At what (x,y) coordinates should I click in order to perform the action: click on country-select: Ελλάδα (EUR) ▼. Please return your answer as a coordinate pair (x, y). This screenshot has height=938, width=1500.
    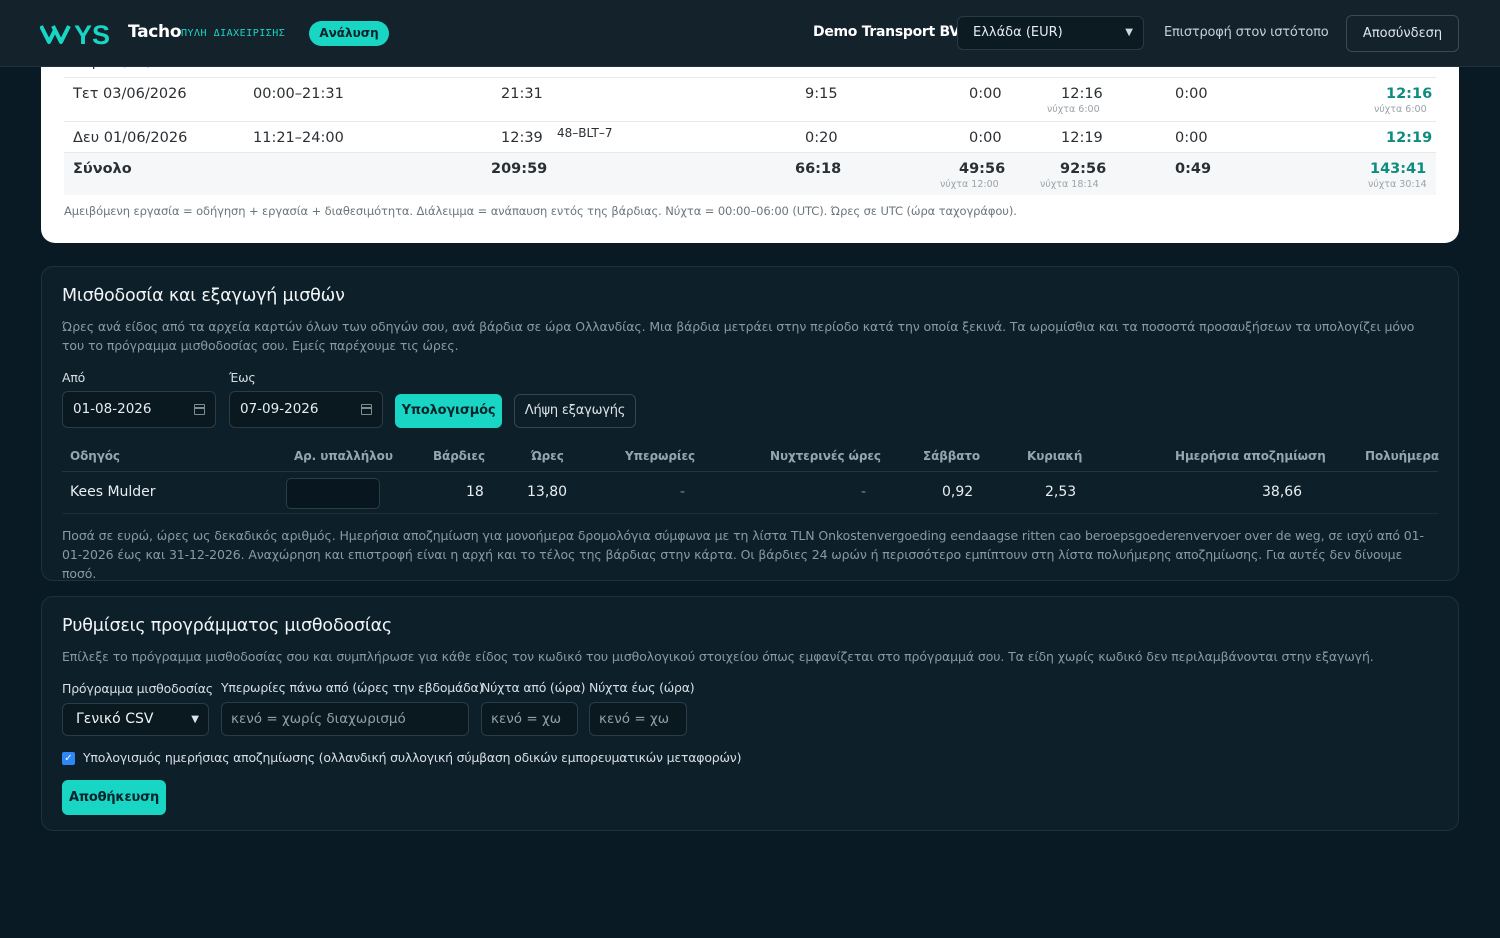
    Looking at the image, I should click on (1050, 33).